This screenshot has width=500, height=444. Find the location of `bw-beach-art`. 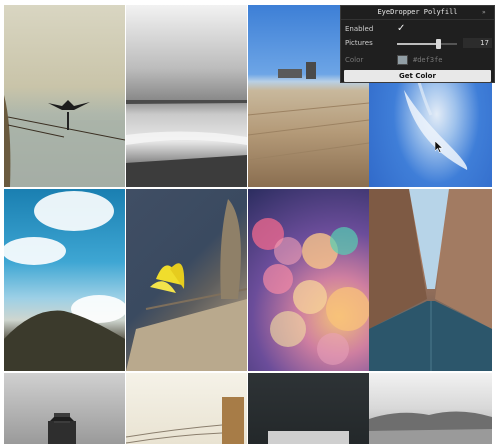

bw-beach-art is located at coordinates (186, 143).